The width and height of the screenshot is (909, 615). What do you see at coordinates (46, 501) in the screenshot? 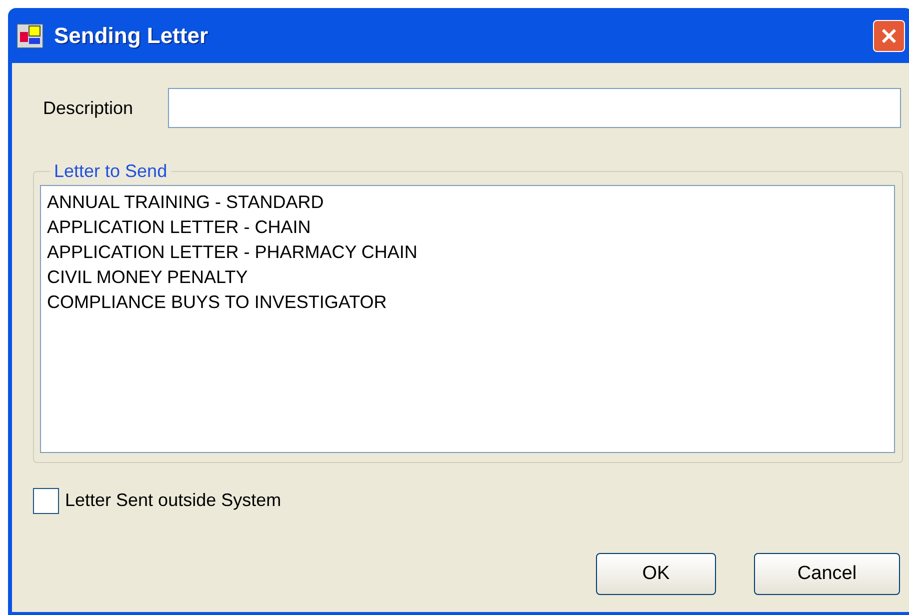
I see `checkbox` at bounding box center [46, 501].